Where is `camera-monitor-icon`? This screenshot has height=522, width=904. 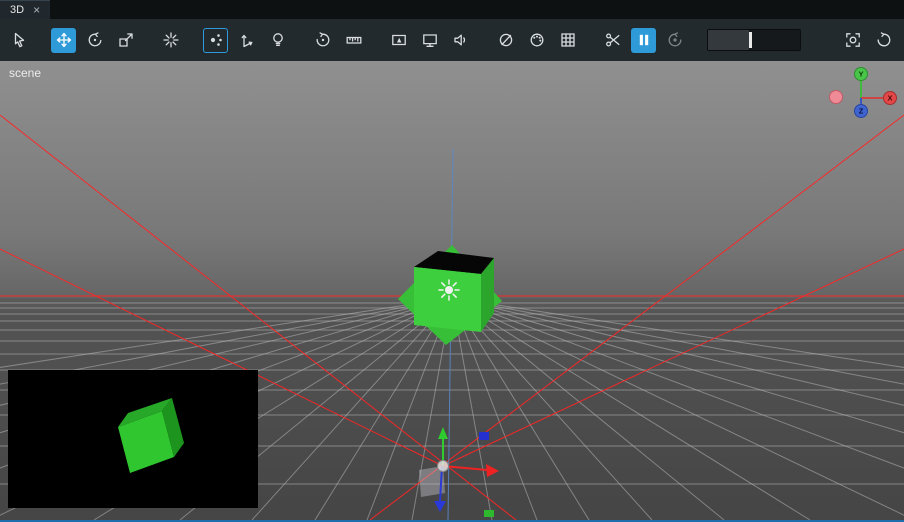
camera-monitor-icon is located at coordinates (399, 40).